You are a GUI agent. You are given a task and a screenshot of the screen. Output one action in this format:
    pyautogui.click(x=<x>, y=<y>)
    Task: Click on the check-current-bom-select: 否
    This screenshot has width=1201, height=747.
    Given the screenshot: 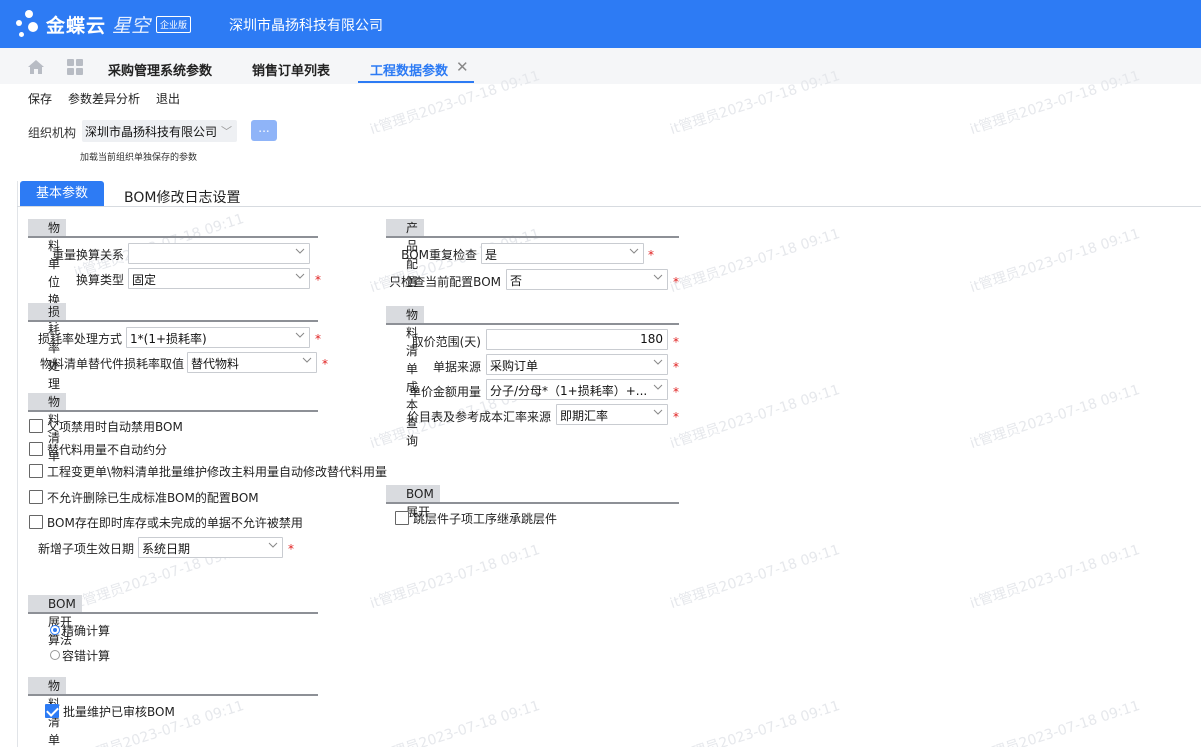 What is the action you would take?
    pyautogui.click(x=587, y=279)
    